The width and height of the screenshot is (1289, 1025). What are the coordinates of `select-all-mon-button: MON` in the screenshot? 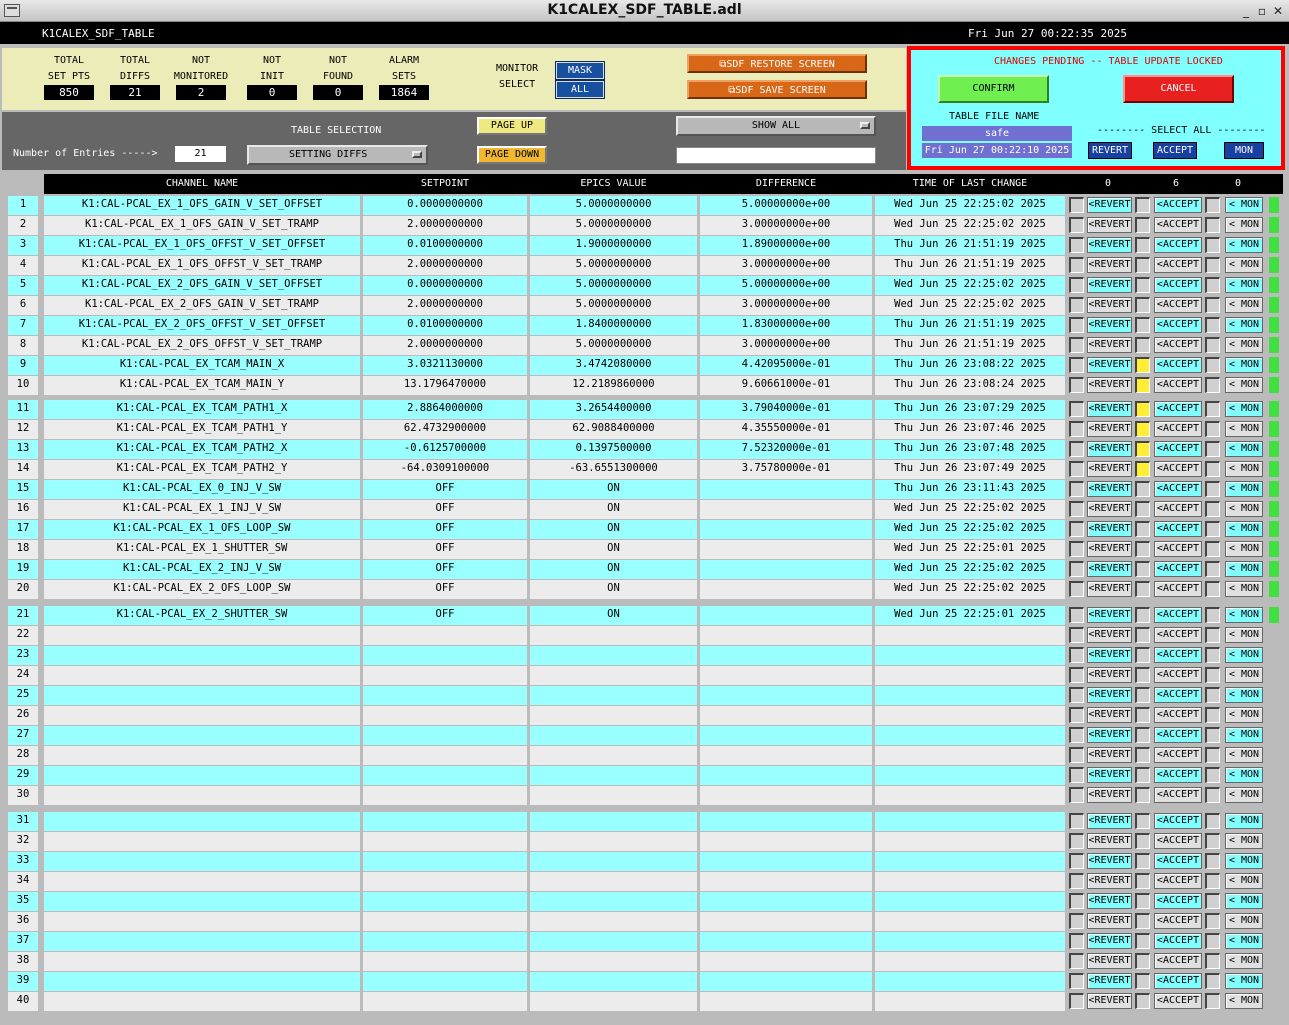 It's located at (1244, 150).